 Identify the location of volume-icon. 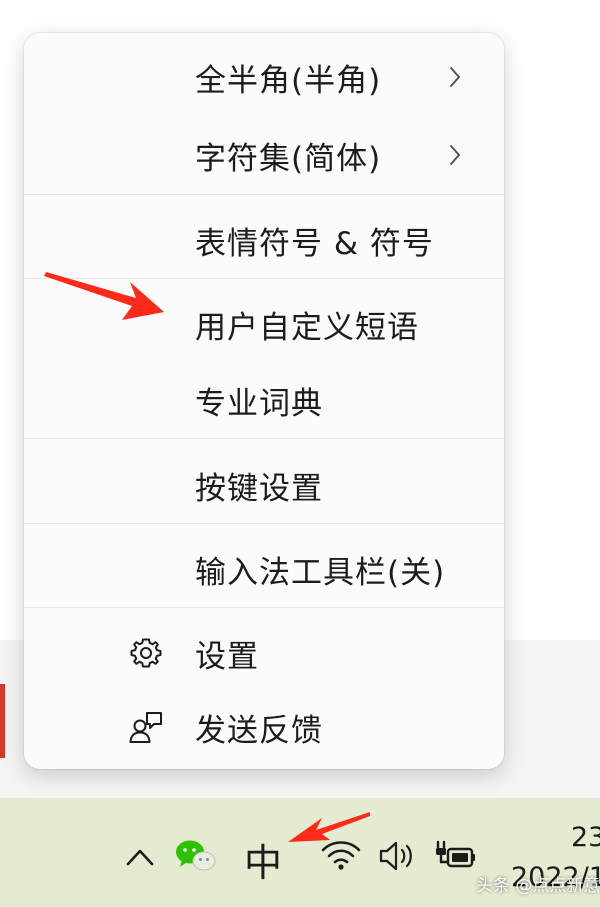
(398, 856).